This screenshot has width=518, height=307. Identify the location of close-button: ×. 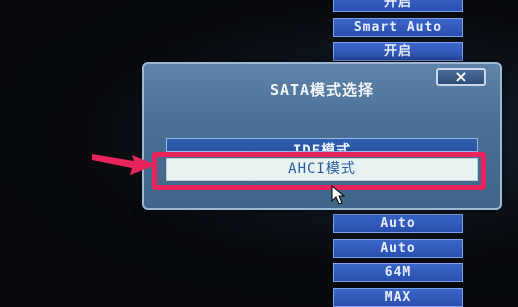
(461, 77).